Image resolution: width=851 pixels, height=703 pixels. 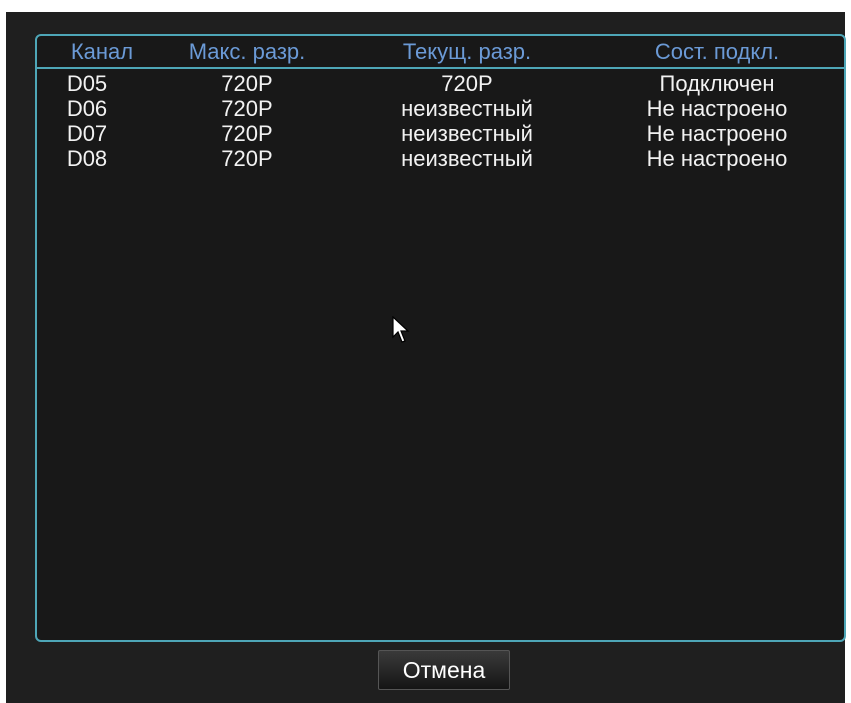 What do you see at coordinates (444, 670) in the screenshot?
I see `cancel-button: Отмена` at bounding box center [444, 670].